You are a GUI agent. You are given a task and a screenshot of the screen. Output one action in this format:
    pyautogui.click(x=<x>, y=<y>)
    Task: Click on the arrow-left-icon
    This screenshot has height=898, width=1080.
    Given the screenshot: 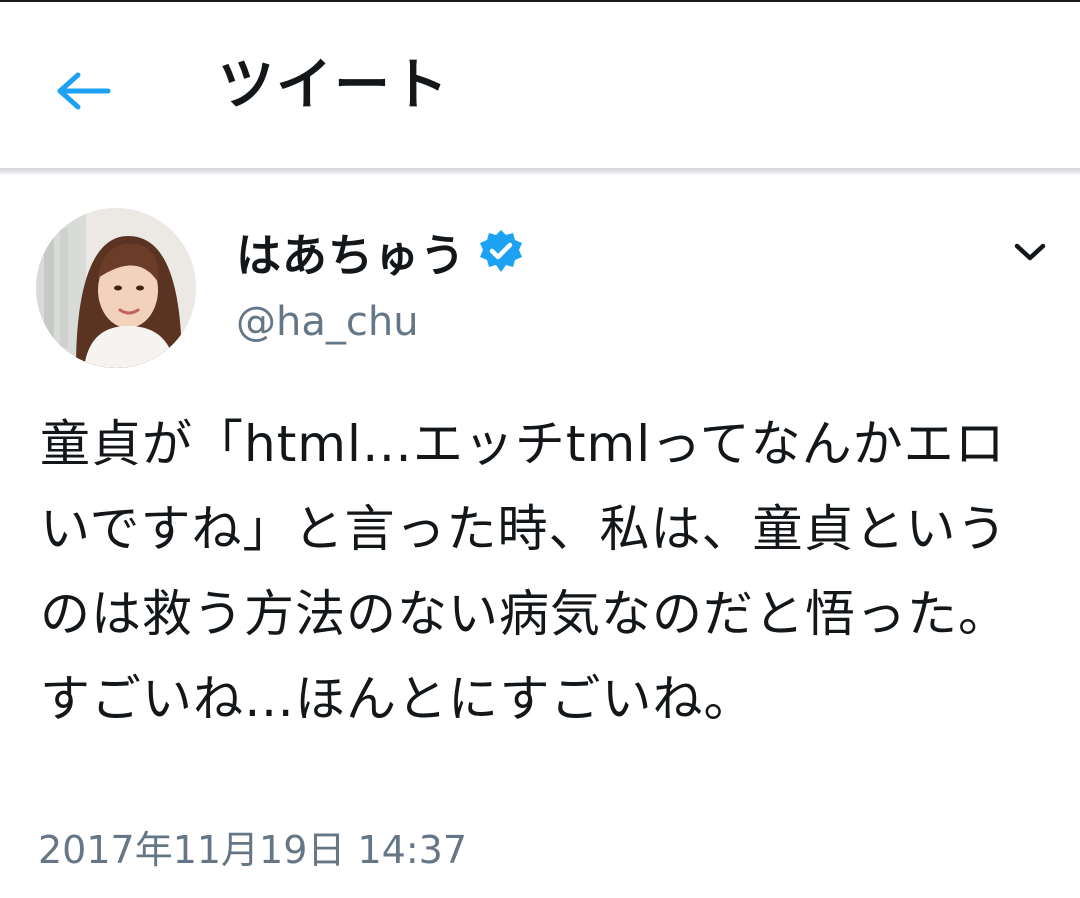 What is the action you would take?
    pyautogui.click(x=84, y=91)
    